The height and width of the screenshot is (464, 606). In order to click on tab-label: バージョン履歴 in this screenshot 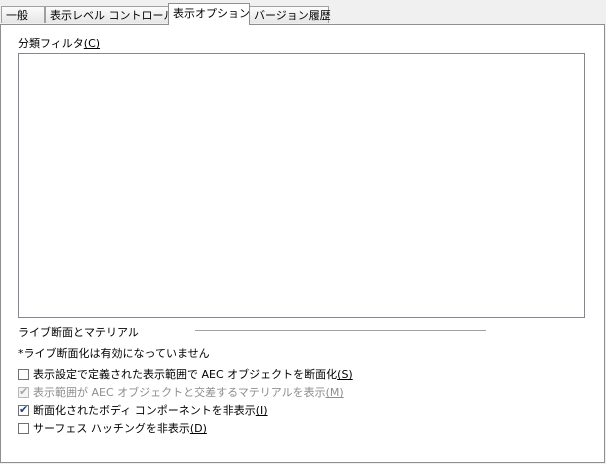, I will do `click(292, 15)`.